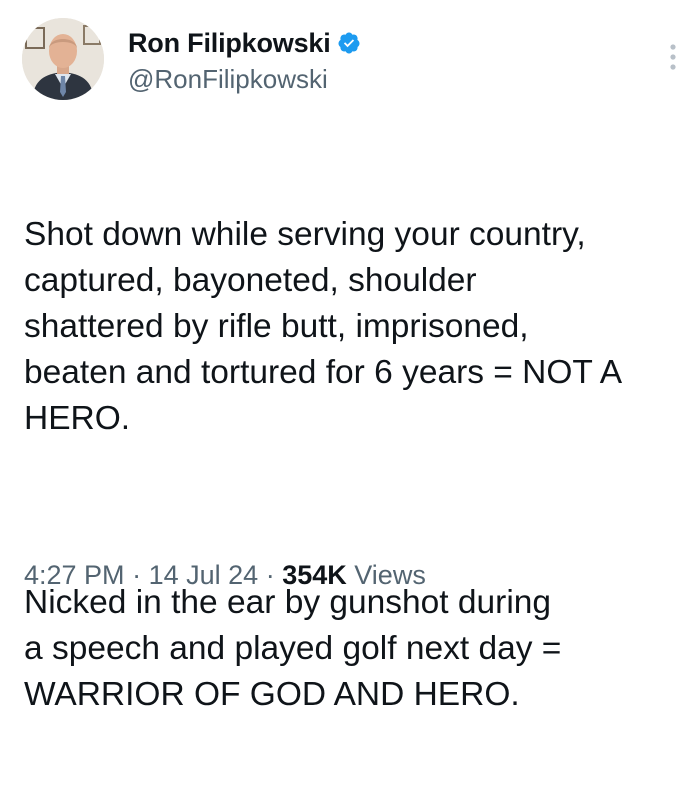 The width and height of the screenshot is (700, 810). I want to click on author-name-row: Ron Filipkowski, so click(244, 43).